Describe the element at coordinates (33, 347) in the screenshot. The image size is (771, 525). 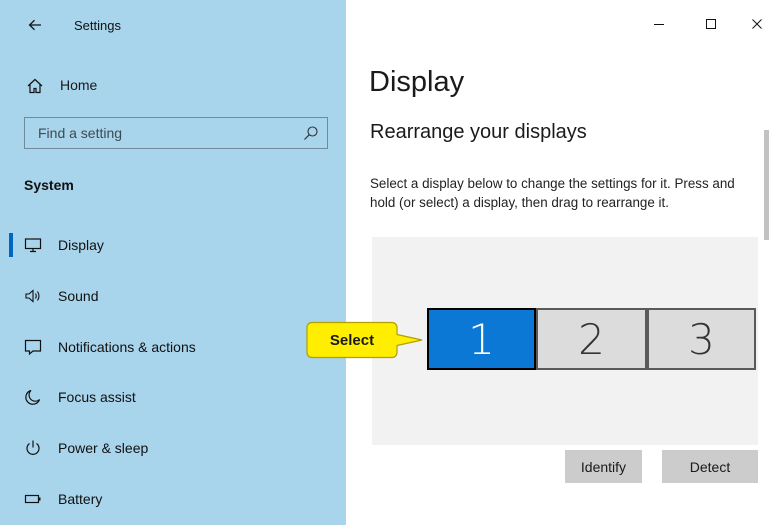
I see `notification-icon` at that location.